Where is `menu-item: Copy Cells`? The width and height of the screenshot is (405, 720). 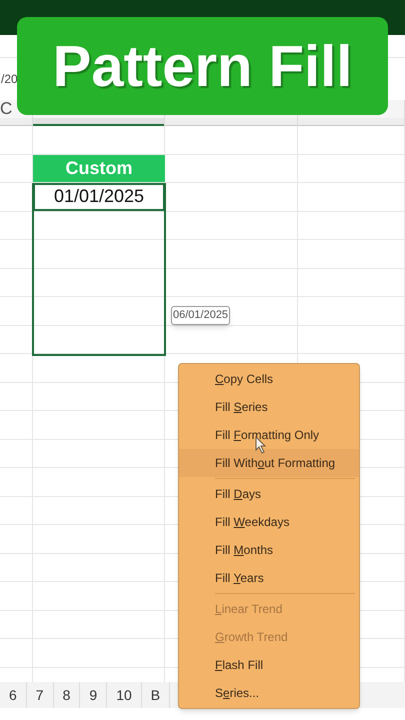
menu-item: Copy Cells is located at coordinates (269, 379).